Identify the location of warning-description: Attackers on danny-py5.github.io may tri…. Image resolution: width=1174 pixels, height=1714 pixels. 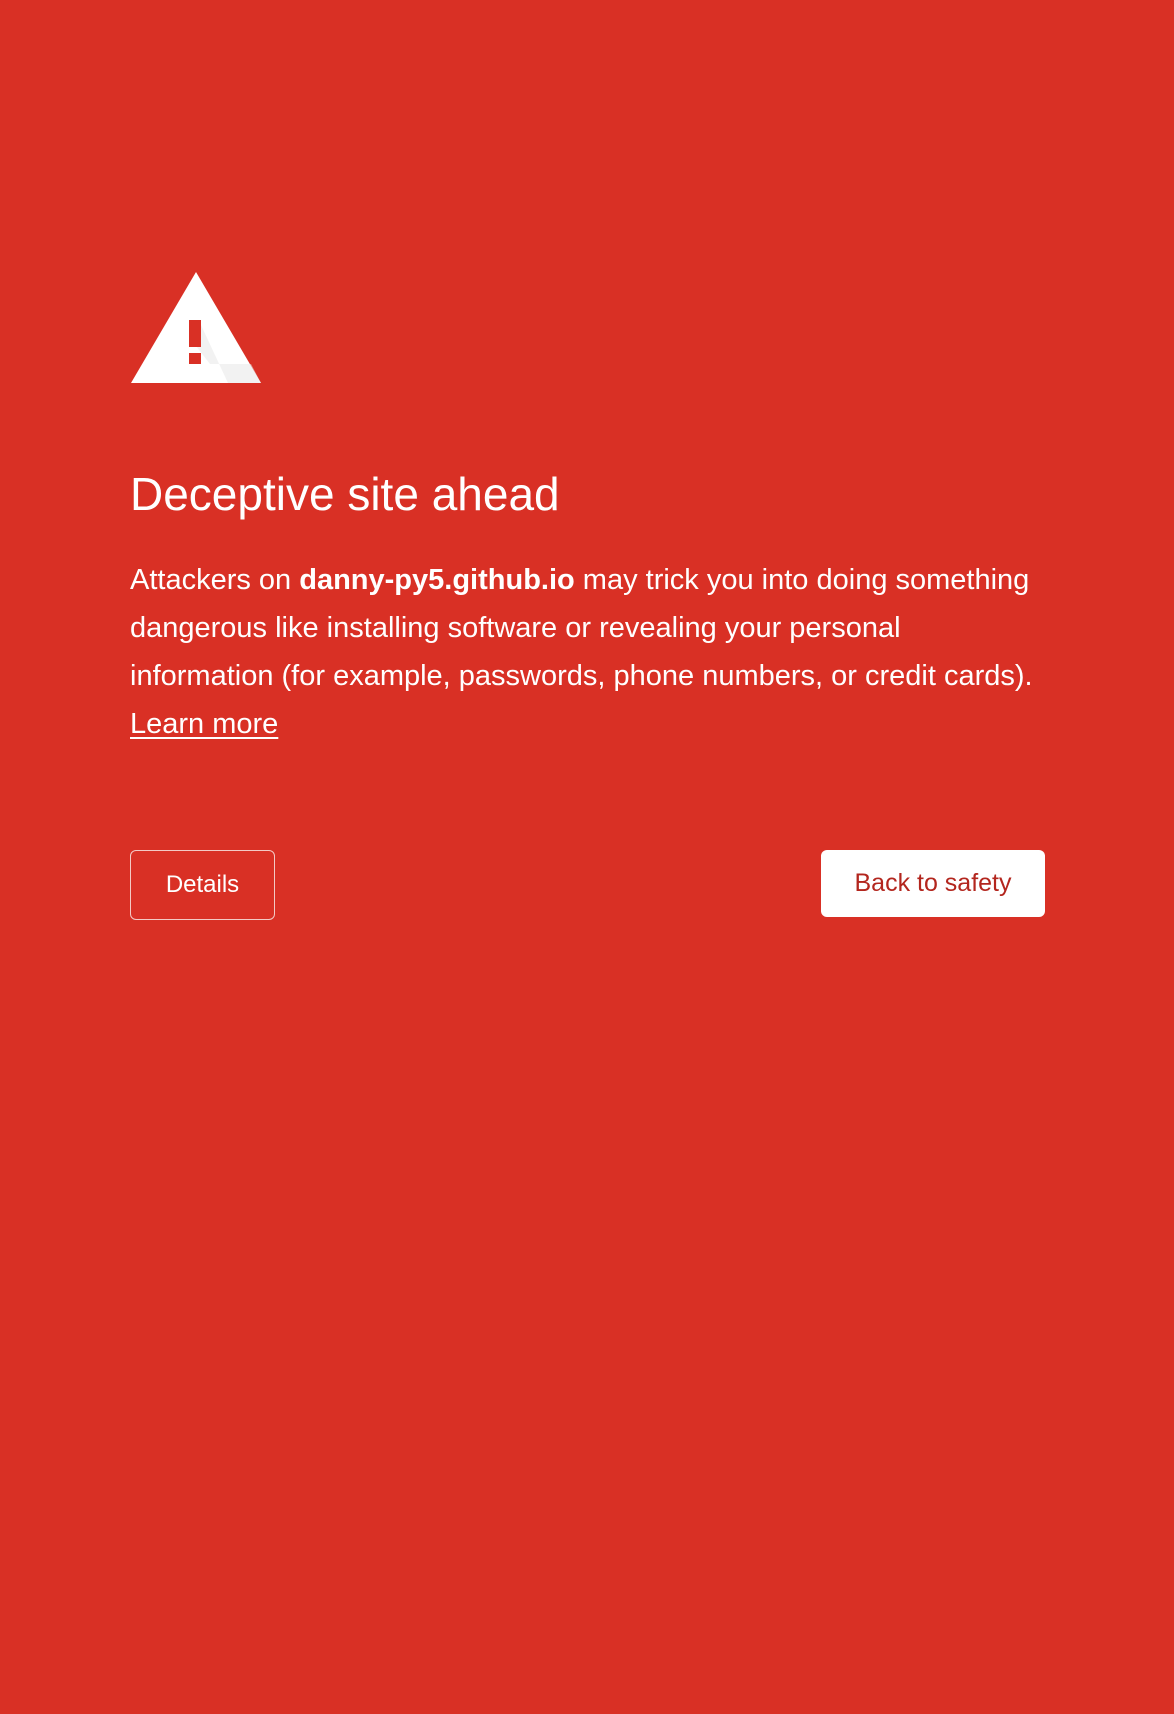
(590, 652).